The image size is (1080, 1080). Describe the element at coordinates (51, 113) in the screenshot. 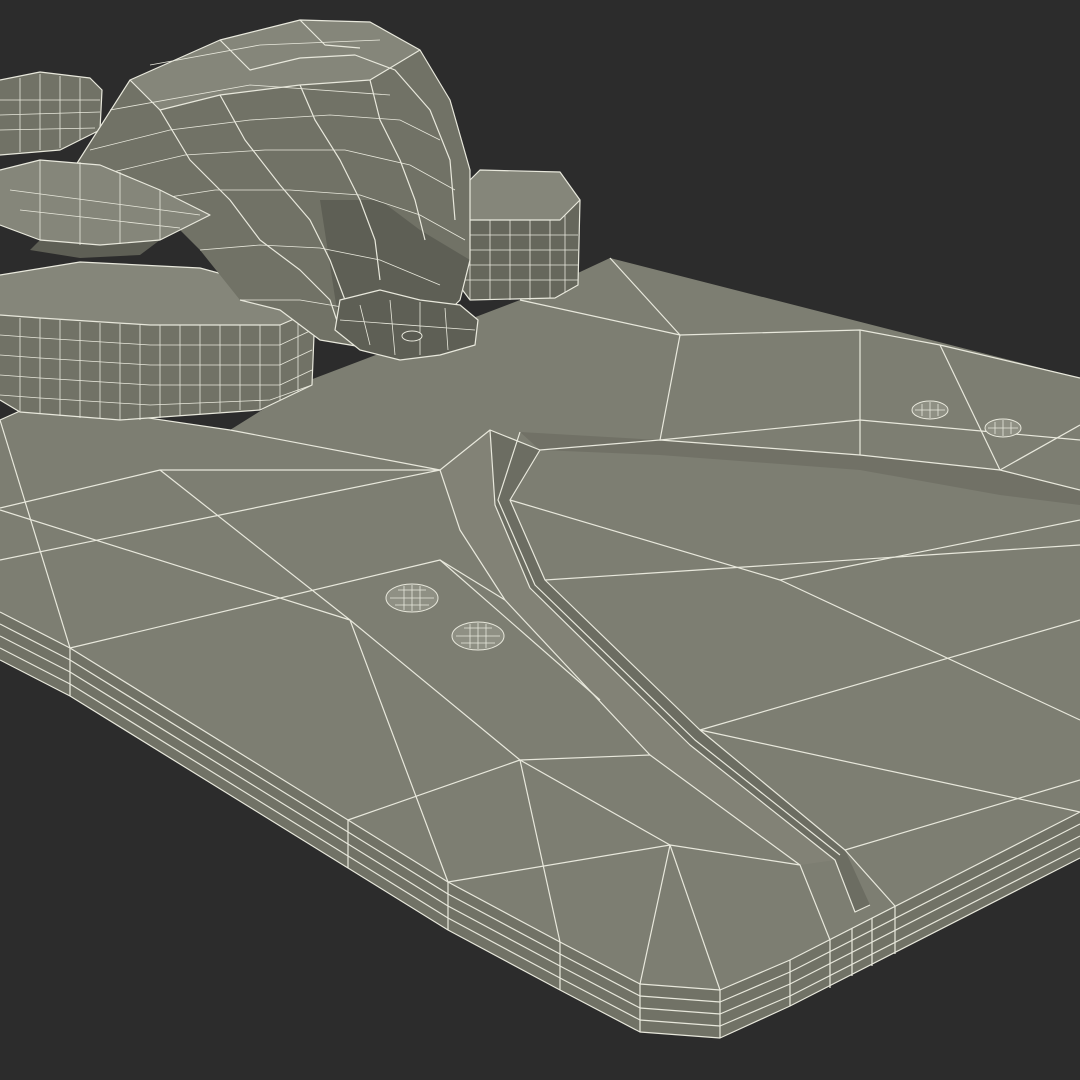

I see `side-puck` at that location.